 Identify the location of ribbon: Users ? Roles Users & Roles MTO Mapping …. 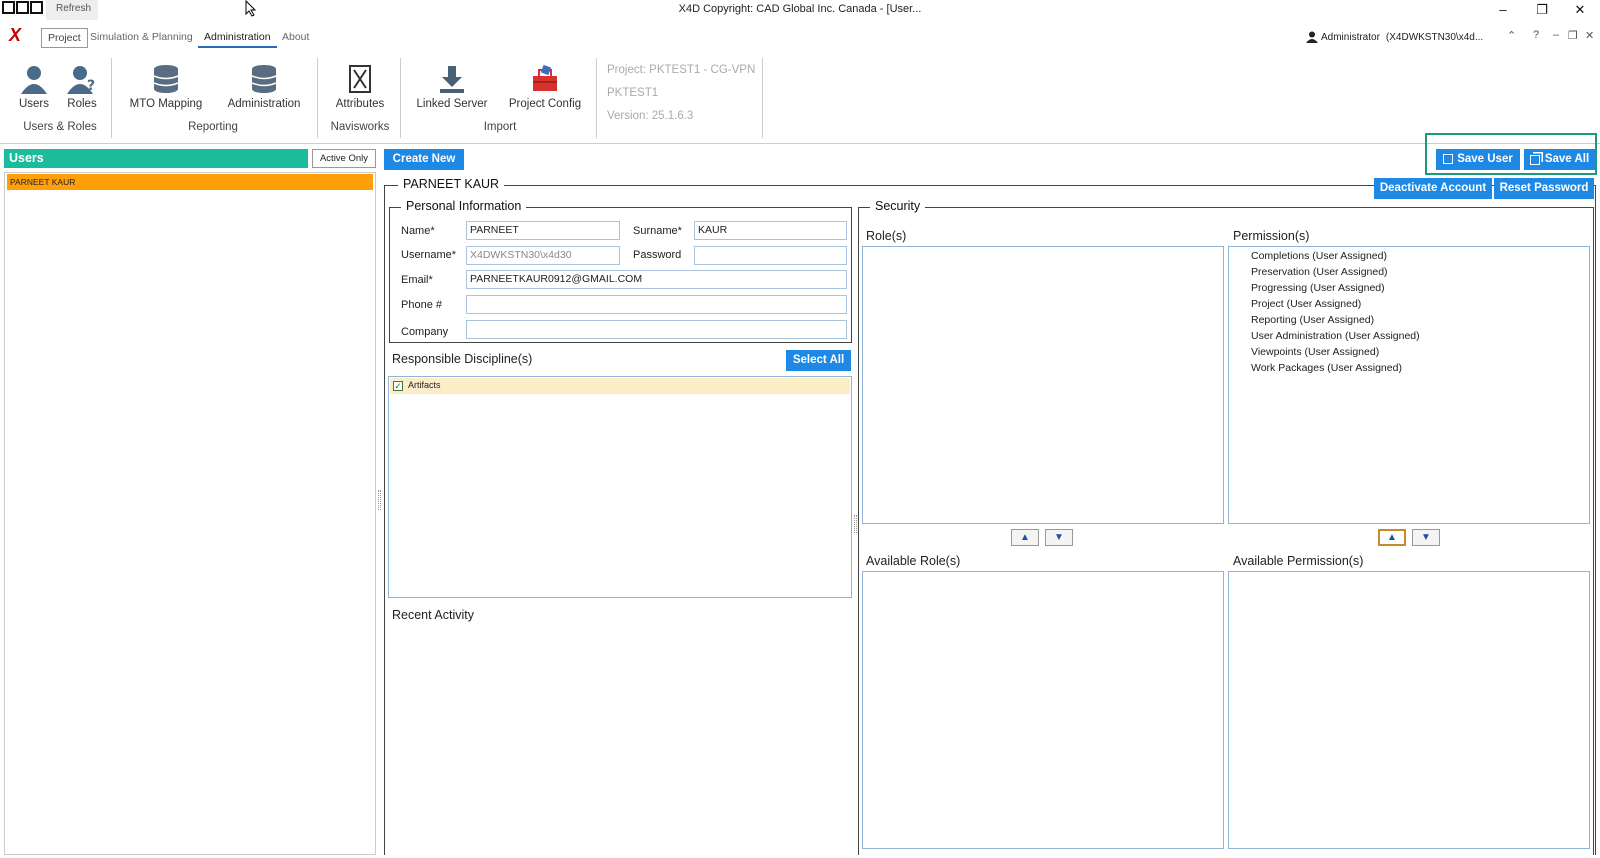
(800, 99).